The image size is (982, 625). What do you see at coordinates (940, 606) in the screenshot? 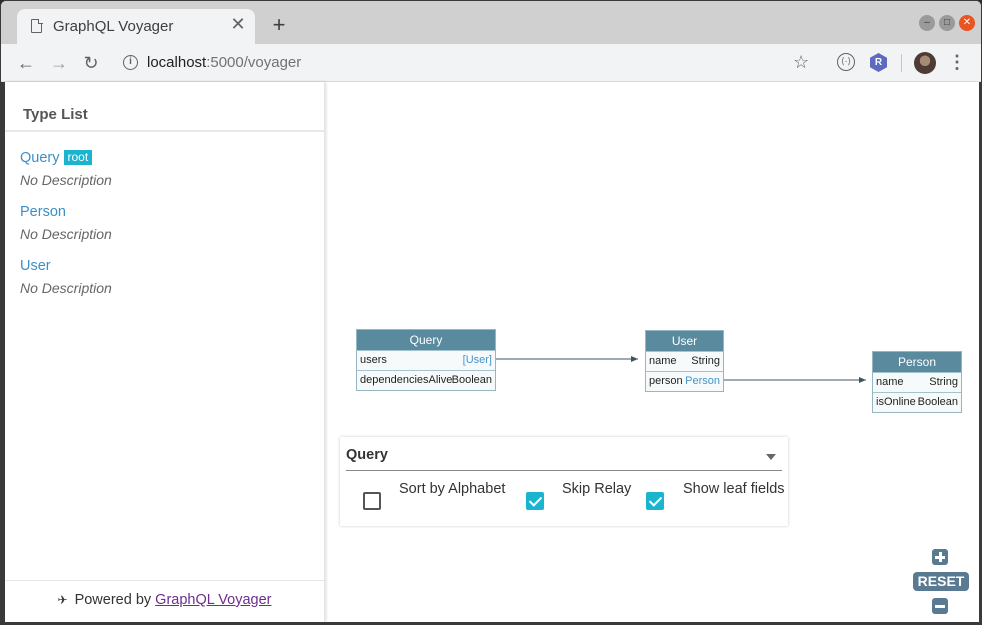
I see `zoom-out-icon` at bounding box center [940, 606].